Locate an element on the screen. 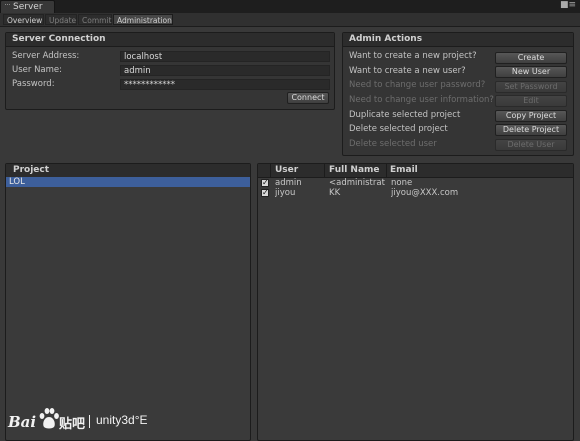 The width and height of the screenshot is (580, 441). password-label: Password: is located at coordinates (33, 84).